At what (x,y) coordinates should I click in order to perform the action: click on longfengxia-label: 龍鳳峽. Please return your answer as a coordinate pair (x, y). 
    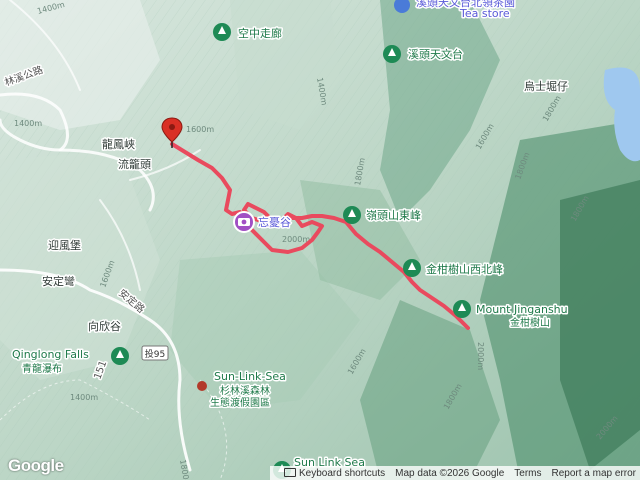
    Looking at the image, I should click on (118, 144).